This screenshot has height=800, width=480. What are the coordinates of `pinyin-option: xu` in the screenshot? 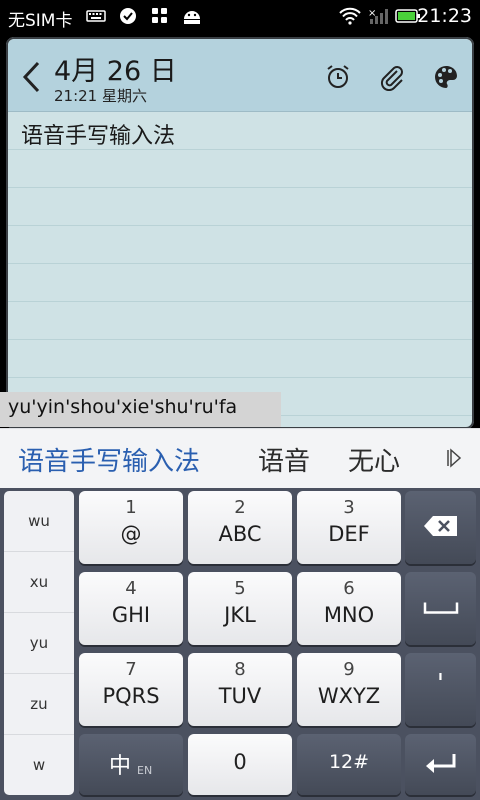 It's located at (39, 582).